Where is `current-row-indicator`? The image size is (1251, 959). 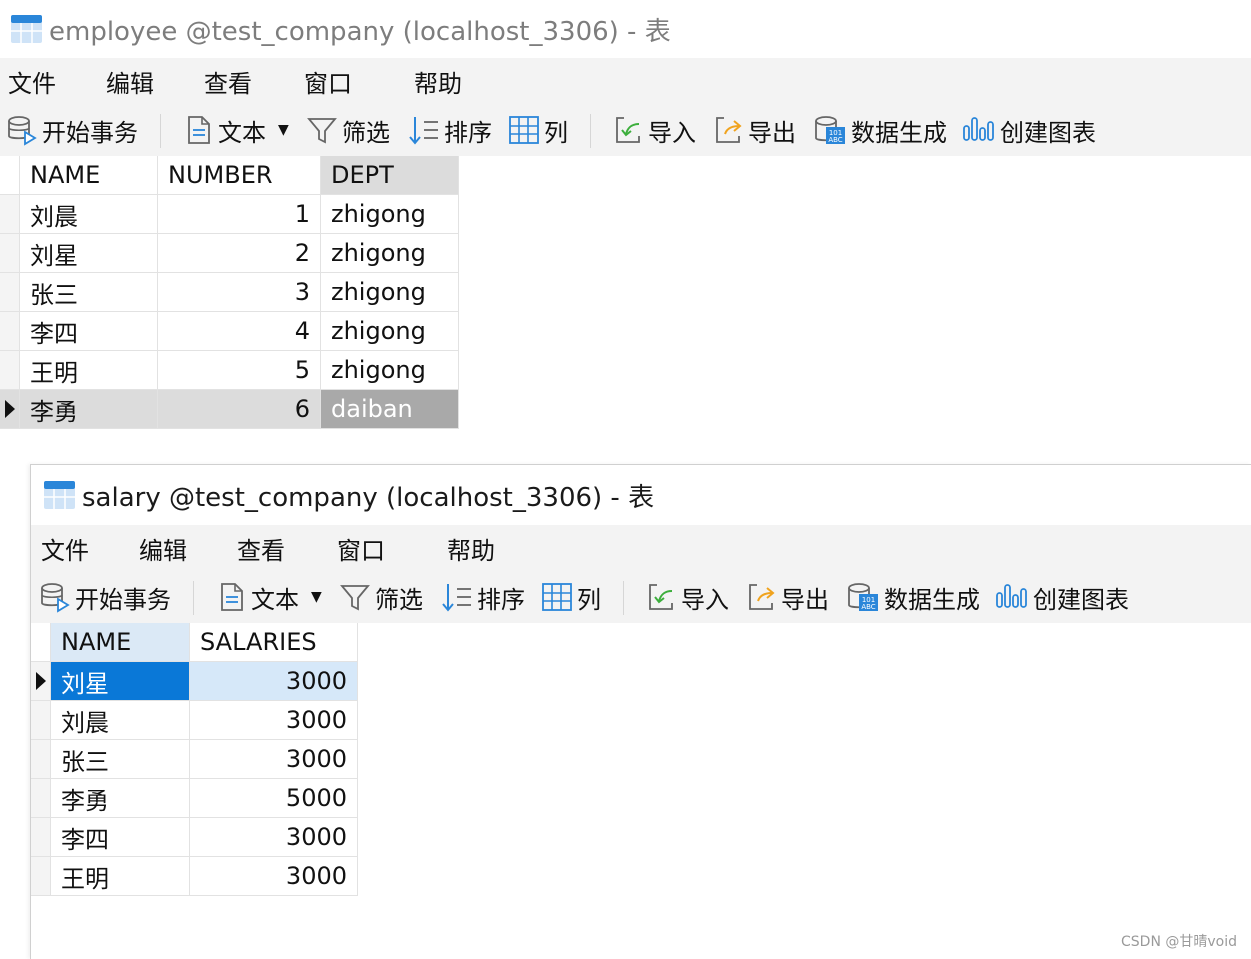 current-row-indicator is located at coordinates (10, 409).